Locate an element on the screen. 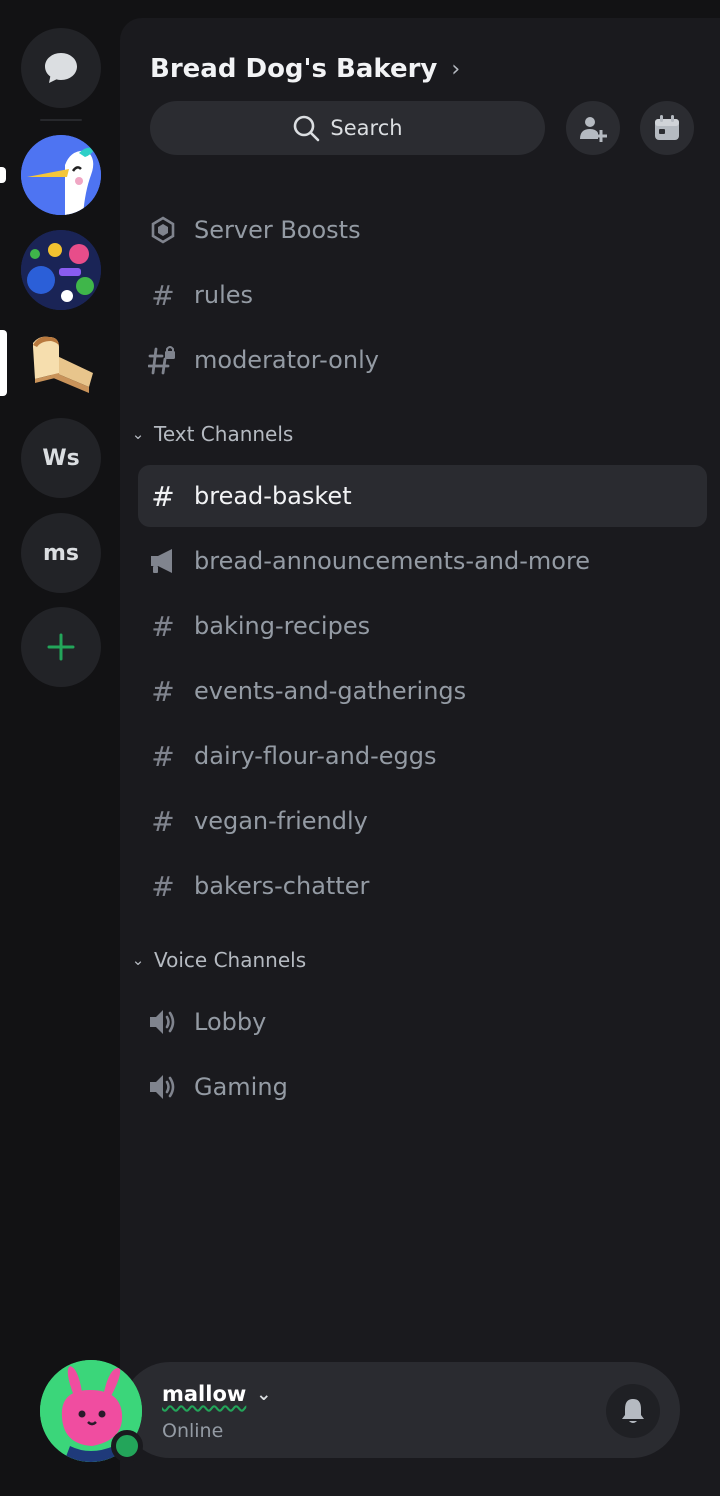  category-voice-channels: ⌄ Voice Channels is located at coordinates (218, 960).